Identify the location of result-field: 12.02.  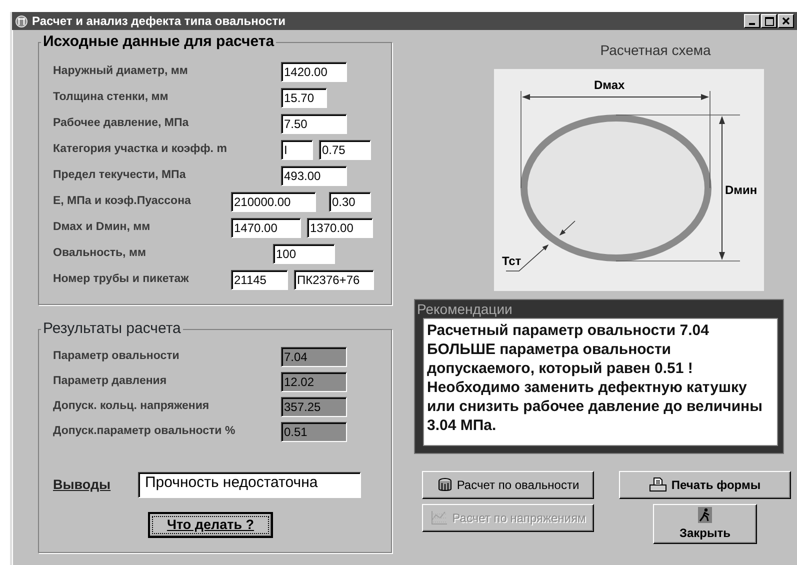
(314, 382).